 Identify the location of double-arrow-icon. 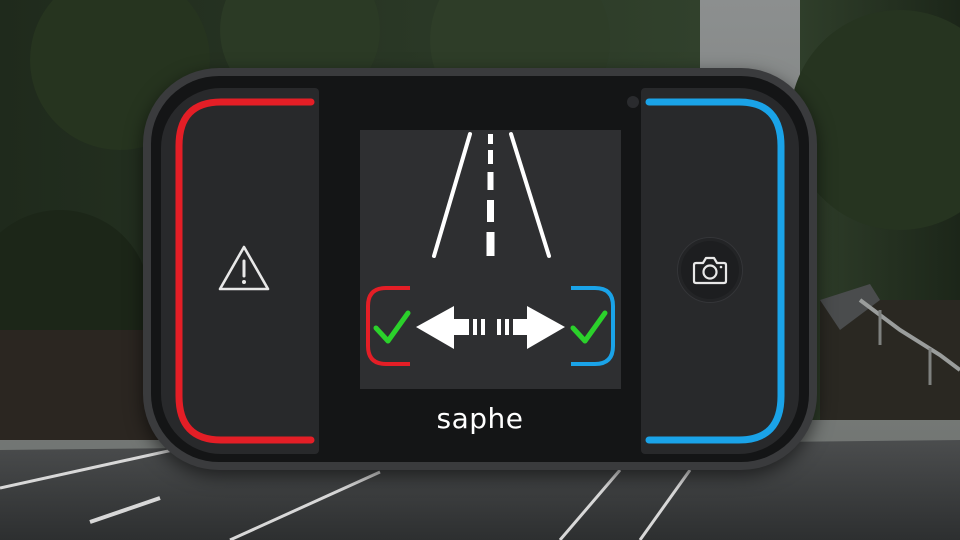
(490, 327).